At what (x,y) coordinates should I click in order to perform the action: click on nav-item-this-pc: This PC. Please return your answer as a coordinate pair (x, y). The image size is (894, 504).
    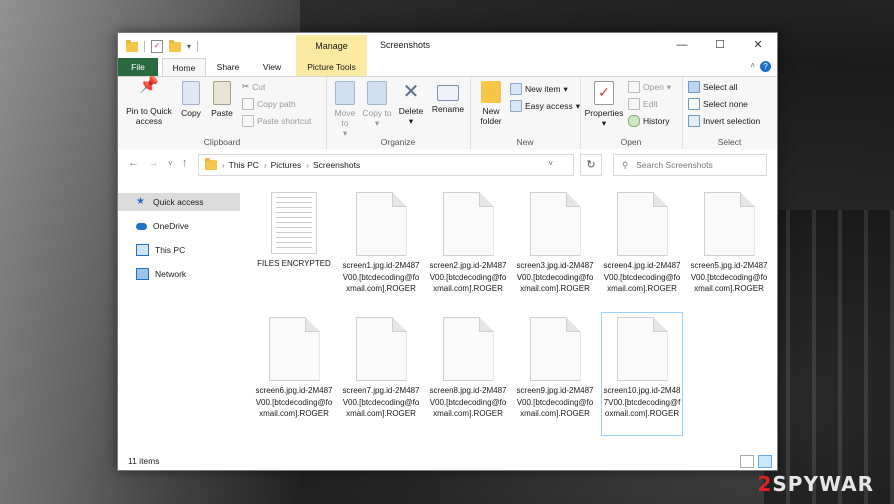
    Looking at the image, I should click on (179, 250).